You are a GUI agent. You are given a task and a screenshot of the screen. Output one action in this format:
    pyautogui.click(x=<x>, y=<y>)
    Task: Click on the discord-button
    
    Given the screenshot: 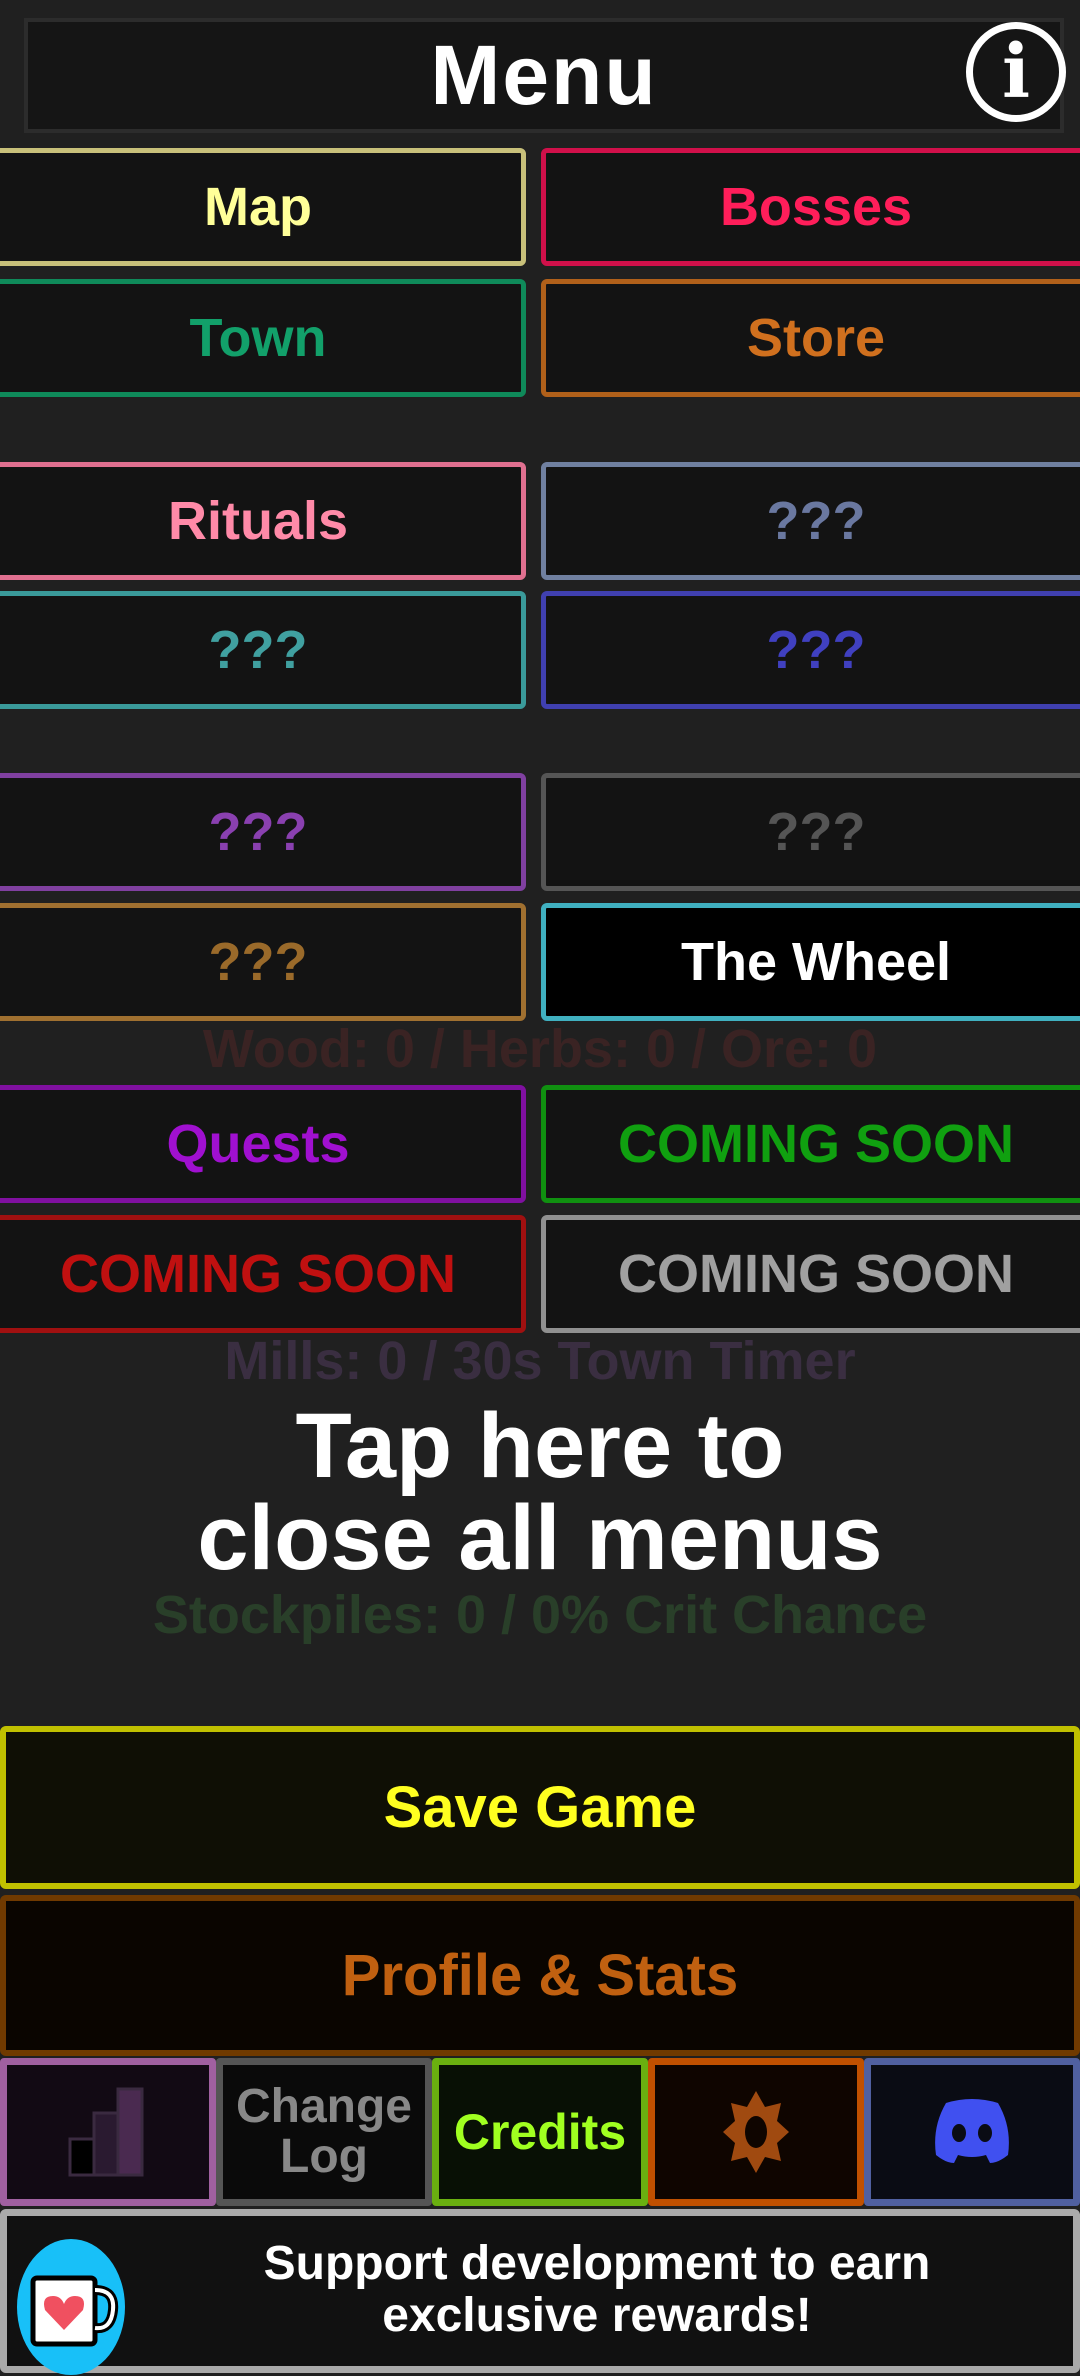 What is the action you would take?
    pyautogui.click(x=972, y=2132)
    